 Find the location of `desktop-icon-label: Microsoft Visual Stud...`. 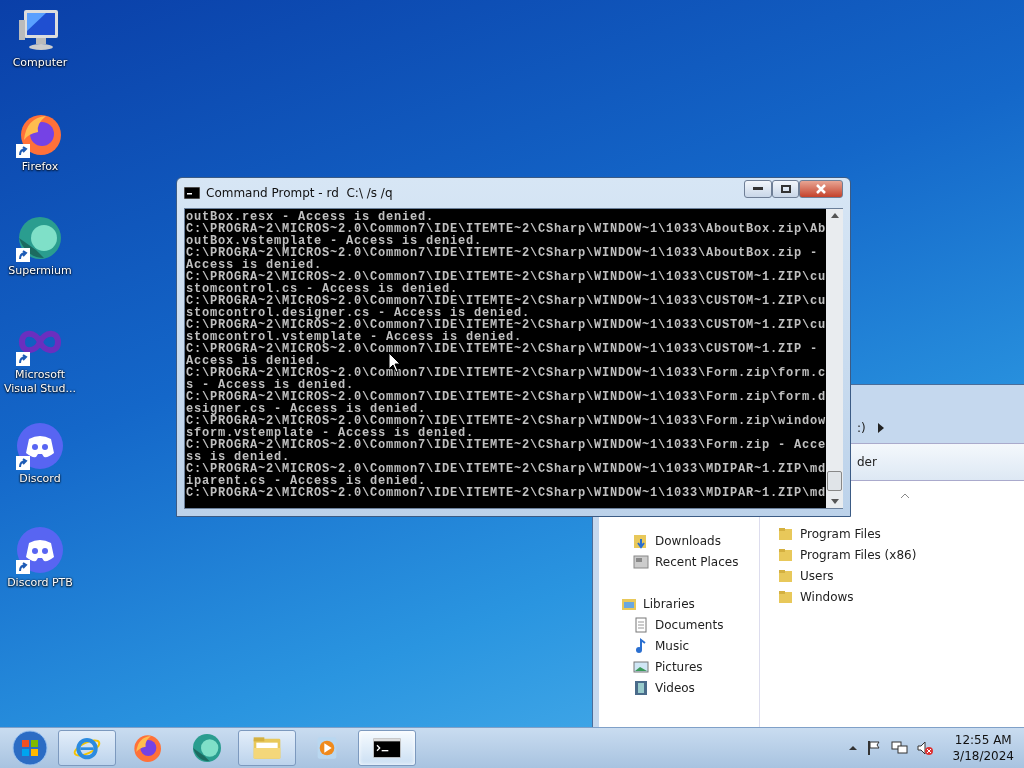

desktop-icon-label: Microsoft Visual Stud... is located at coordinates (40, 382).